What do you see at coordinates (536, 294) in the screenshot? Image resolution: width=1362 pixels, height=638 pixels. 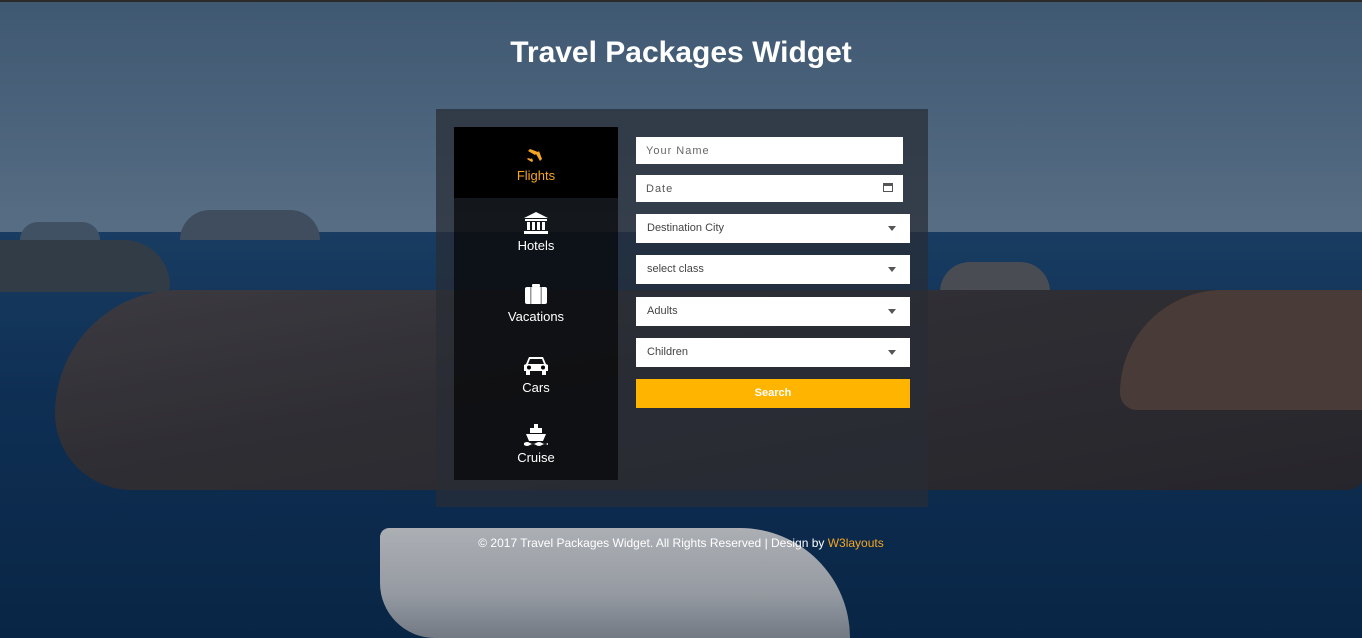 I see `suitcase-icon` at bounding box center [536, 294].